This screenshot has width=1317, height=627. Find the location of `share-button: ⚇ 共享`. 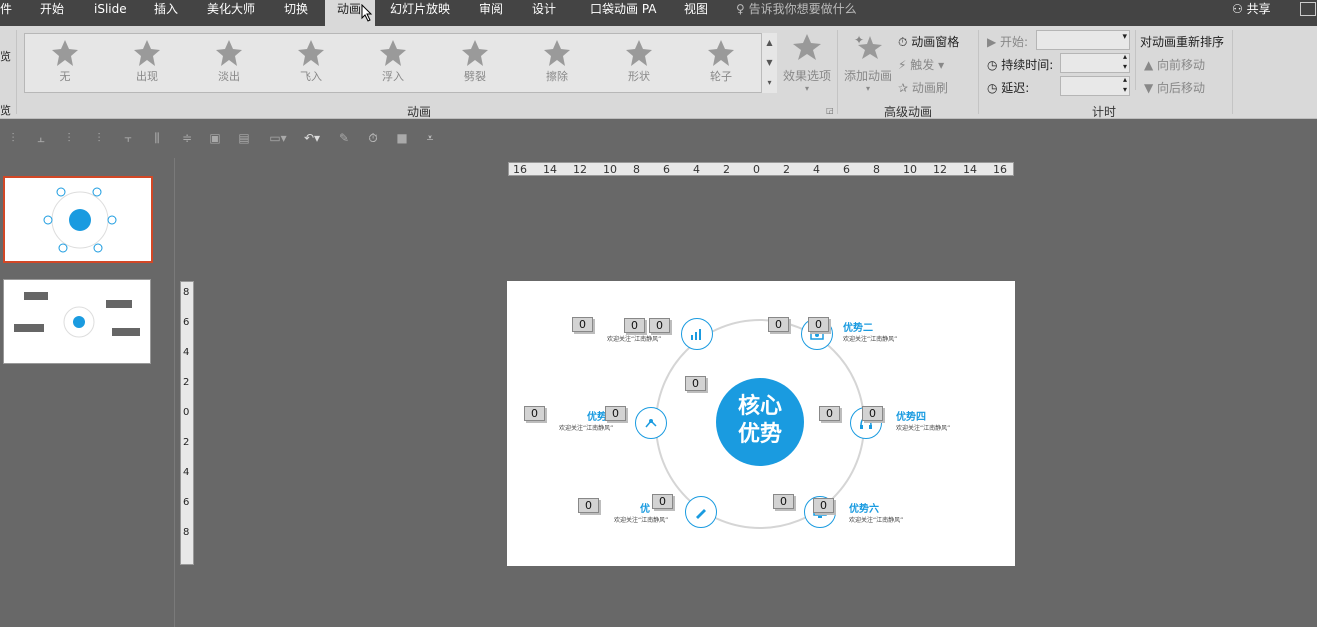

share-button: ⚇ 共享 is located at coordinates (1251, 11).